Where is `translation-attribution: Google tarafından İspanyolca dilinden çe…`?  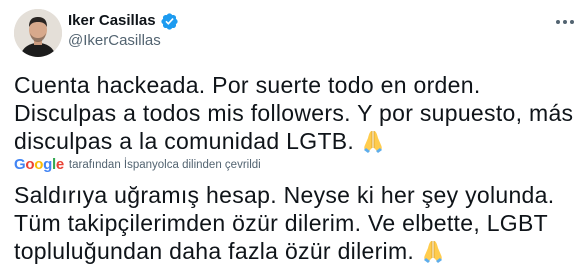 translation-attribution: Google tarafından İspanyolca dilinden çe… is located at coordinates (137, 165).